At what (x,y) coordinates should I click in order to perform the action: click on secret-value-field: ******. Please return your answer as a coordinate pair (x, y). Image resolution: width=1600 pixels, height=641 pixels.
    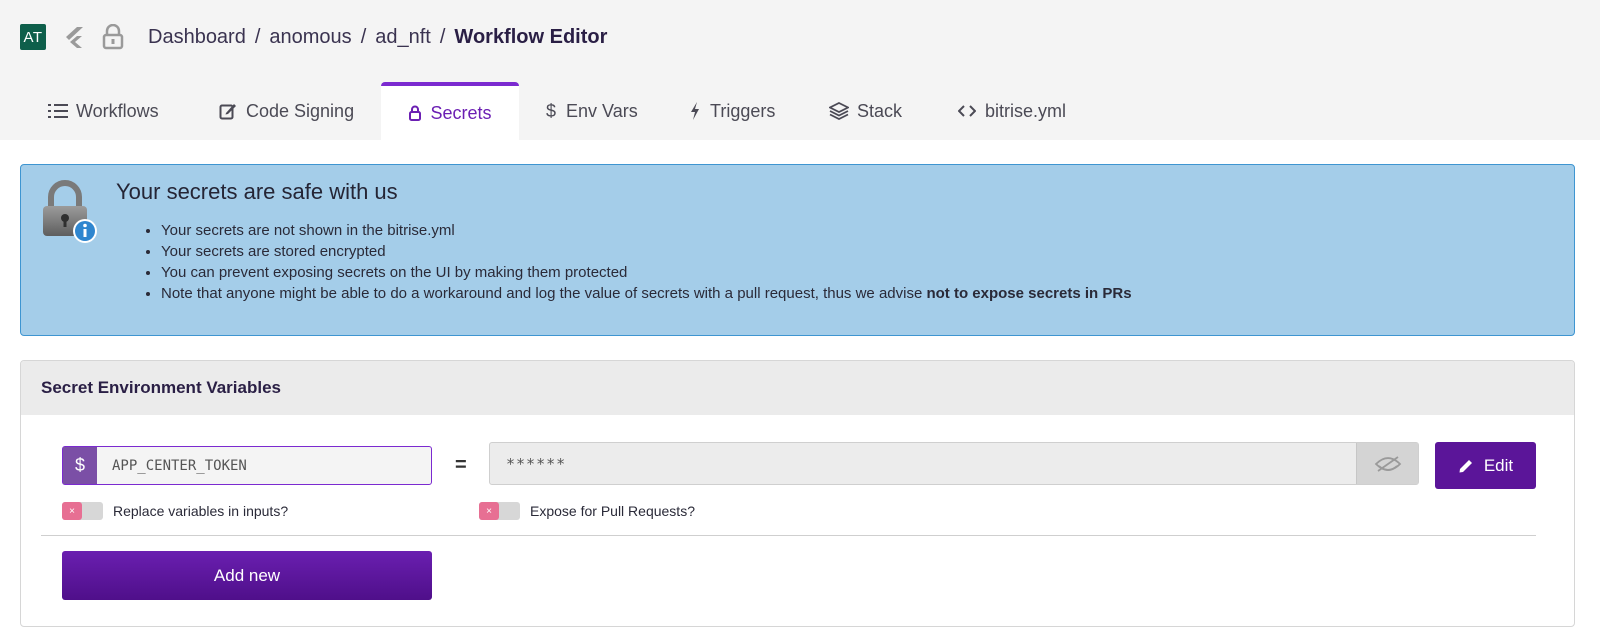
    Looking at the image, I should click on (954, 463).